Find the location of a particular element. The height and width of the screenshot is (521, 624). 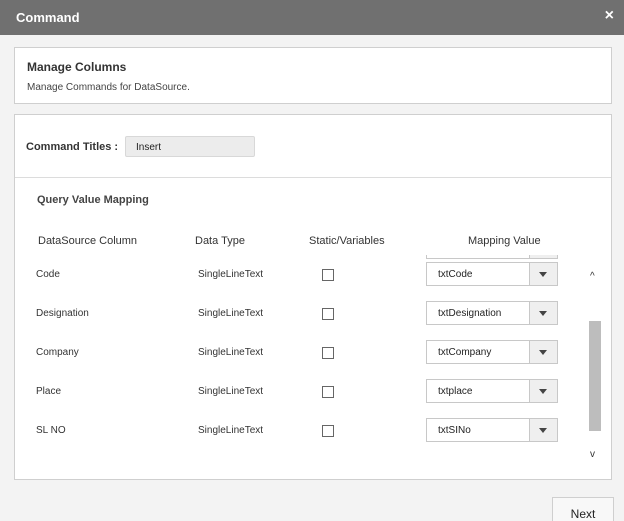

command-title-field: Insert is located at coordinates (190, 146).